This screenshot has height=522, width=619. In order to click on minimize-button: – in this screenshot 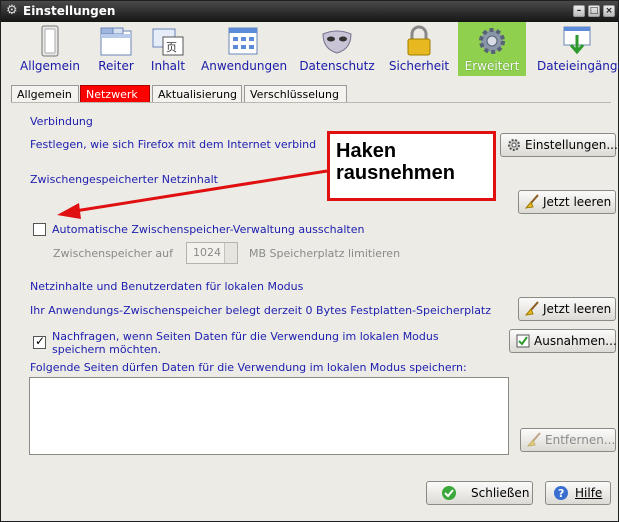, I will do `click(579, 11)`.